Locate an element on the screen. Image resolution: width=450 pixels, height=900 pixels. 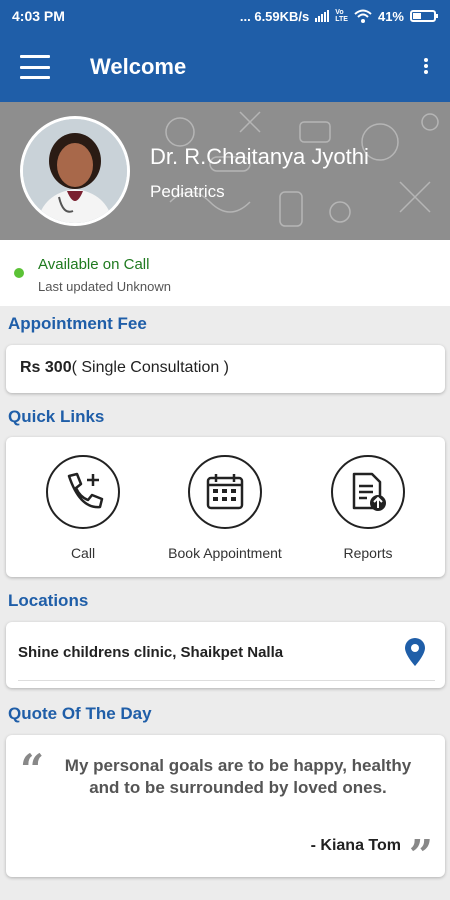
battery-icon is located at coordinates (424, 16).